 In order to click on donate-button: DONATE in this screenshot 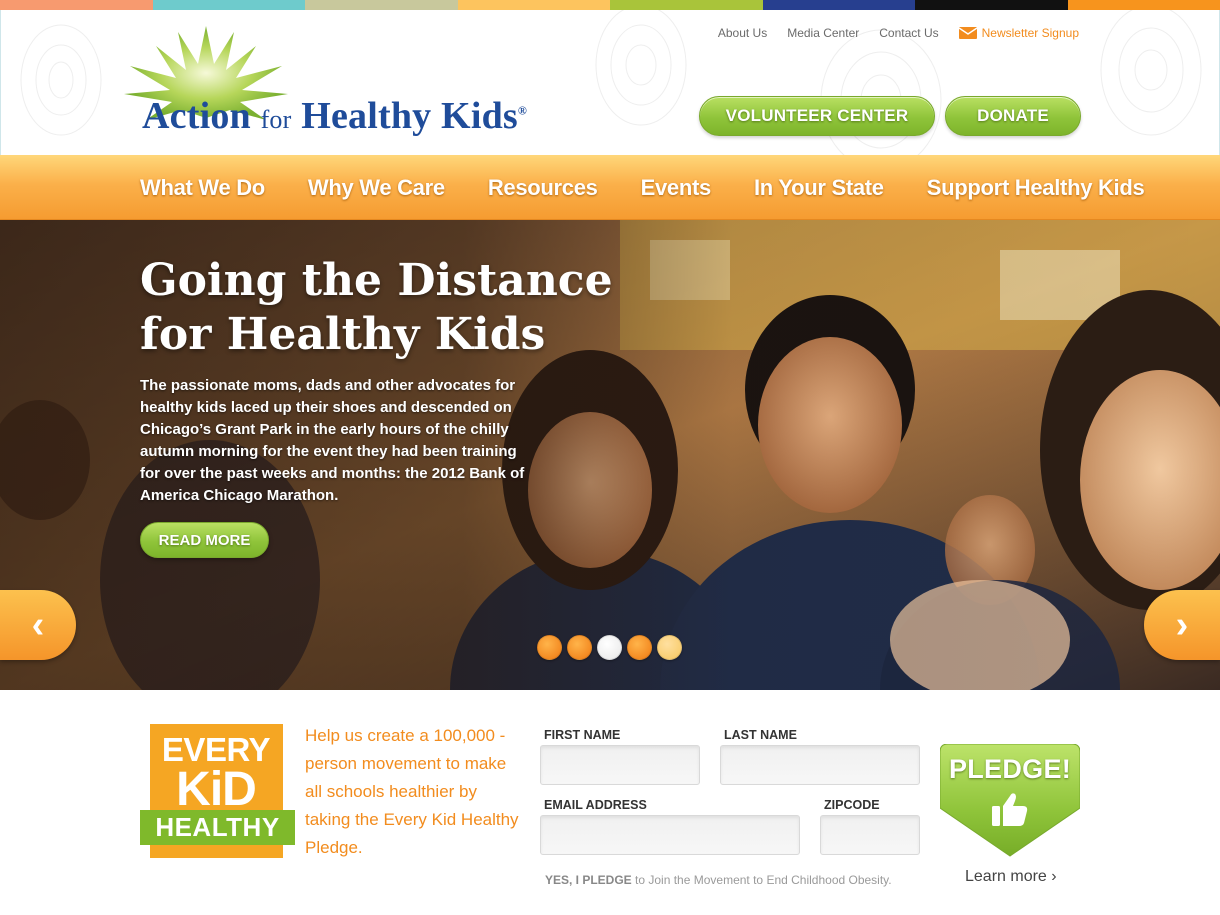, I will do `click(1013, 116)`.